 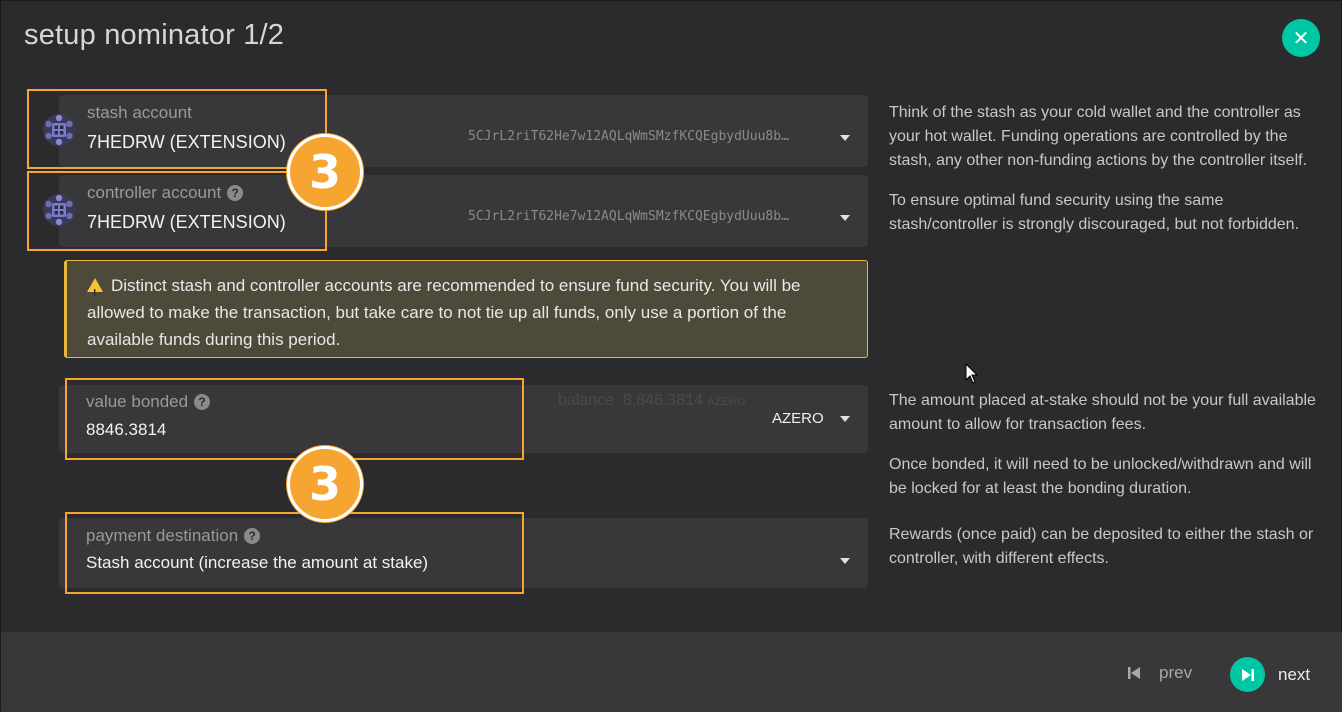 I want to click on controller-identicon-icon, so click(x=59, y=210).